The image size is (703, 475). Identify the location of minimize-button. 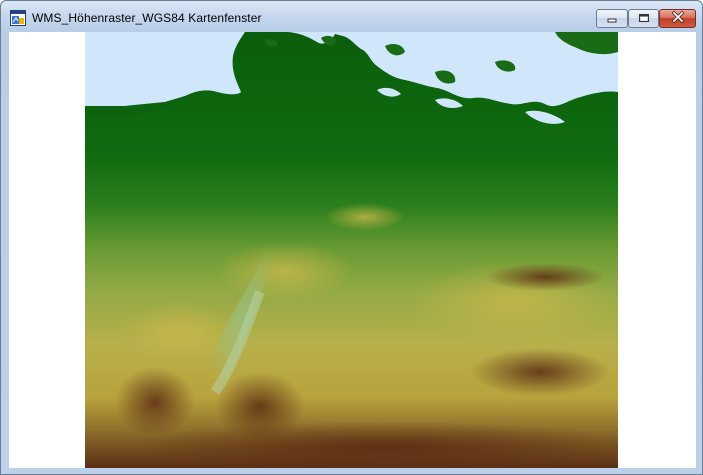
(612, 18).